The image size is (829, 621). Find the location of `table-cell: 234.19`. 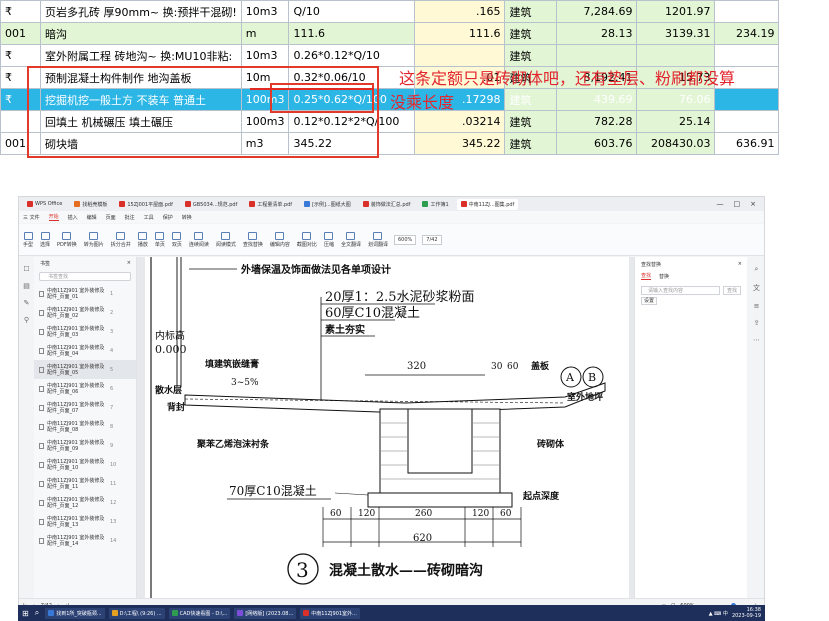

table-cell: 234.19 is located at coordinates (747, 33).